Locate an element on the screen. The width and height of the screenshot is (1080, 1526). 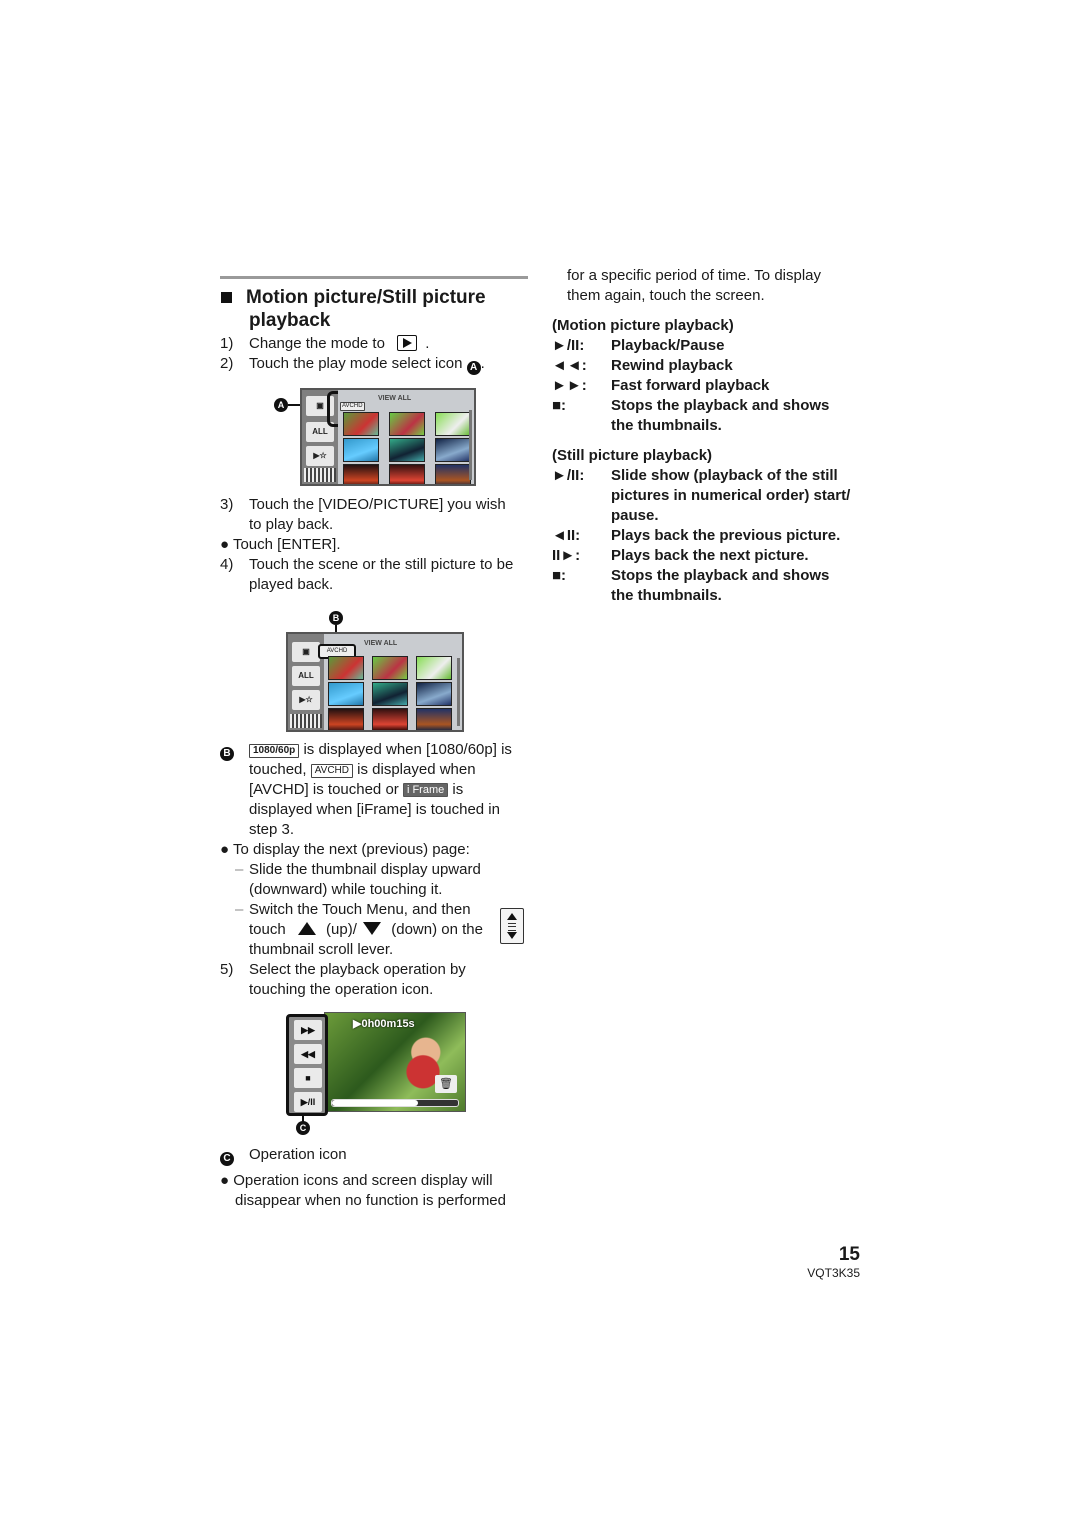
rewind-button: ◀◀ is located at coordinates (308, 1054).